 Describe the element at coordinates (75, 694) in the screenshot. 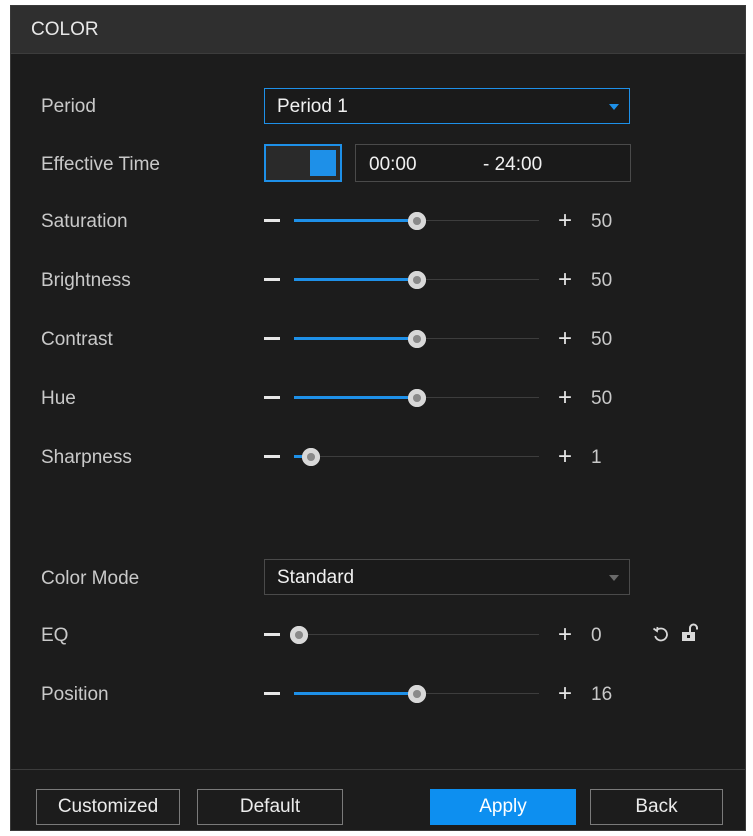

I see `position-label: Position` at that location.